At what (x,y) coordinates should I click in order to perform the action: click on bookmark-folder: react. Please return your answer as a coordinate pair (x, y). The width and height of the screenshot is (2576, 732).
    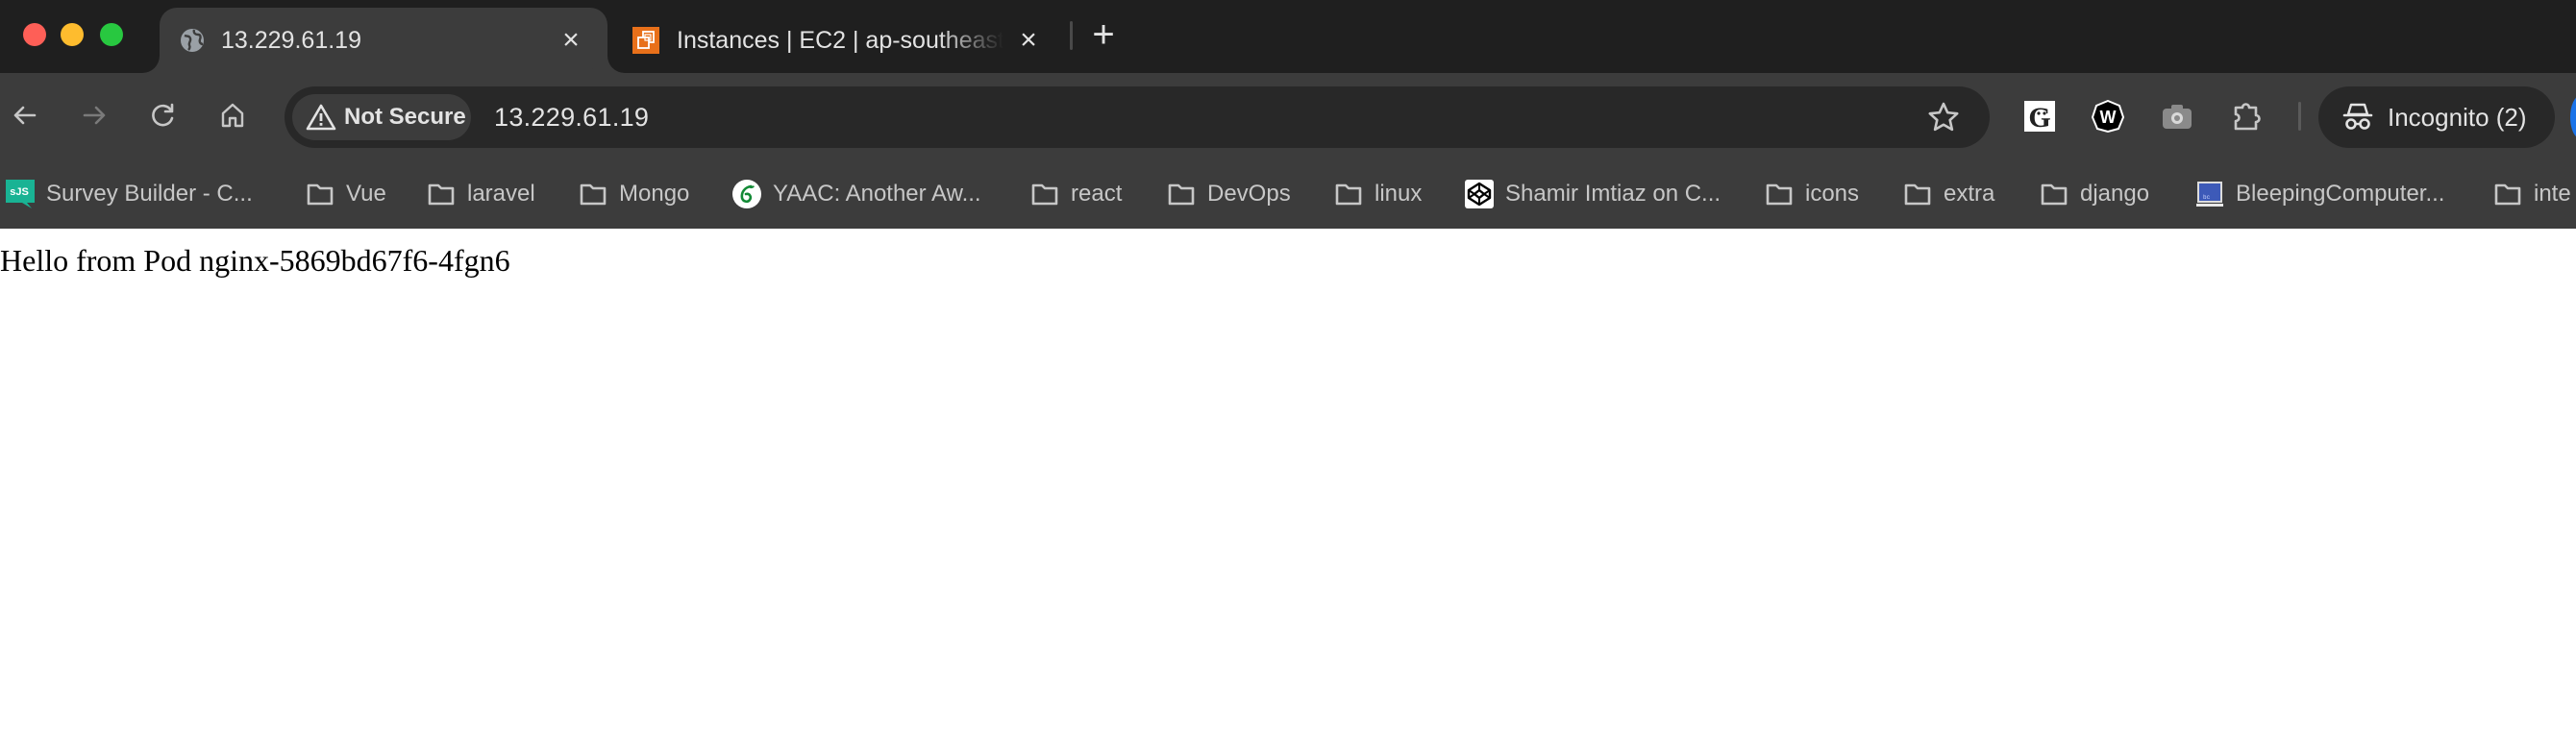
    Looking at the image, I should click on (1076, 194).